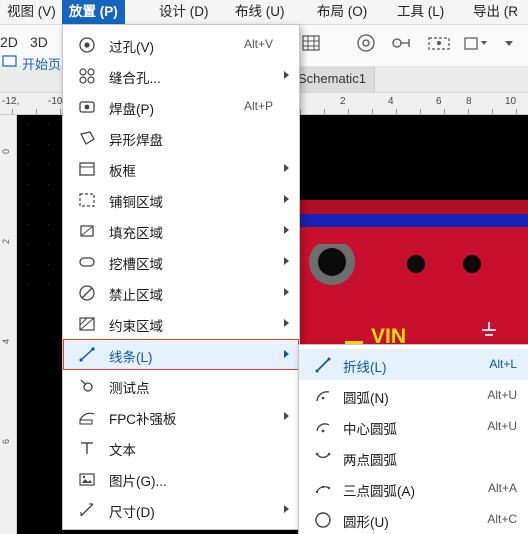  What do you see at coordinates (181, 354) in the screenshot?
I see `menu-item-line: 线条(L)` at bounding box center [181, 354].